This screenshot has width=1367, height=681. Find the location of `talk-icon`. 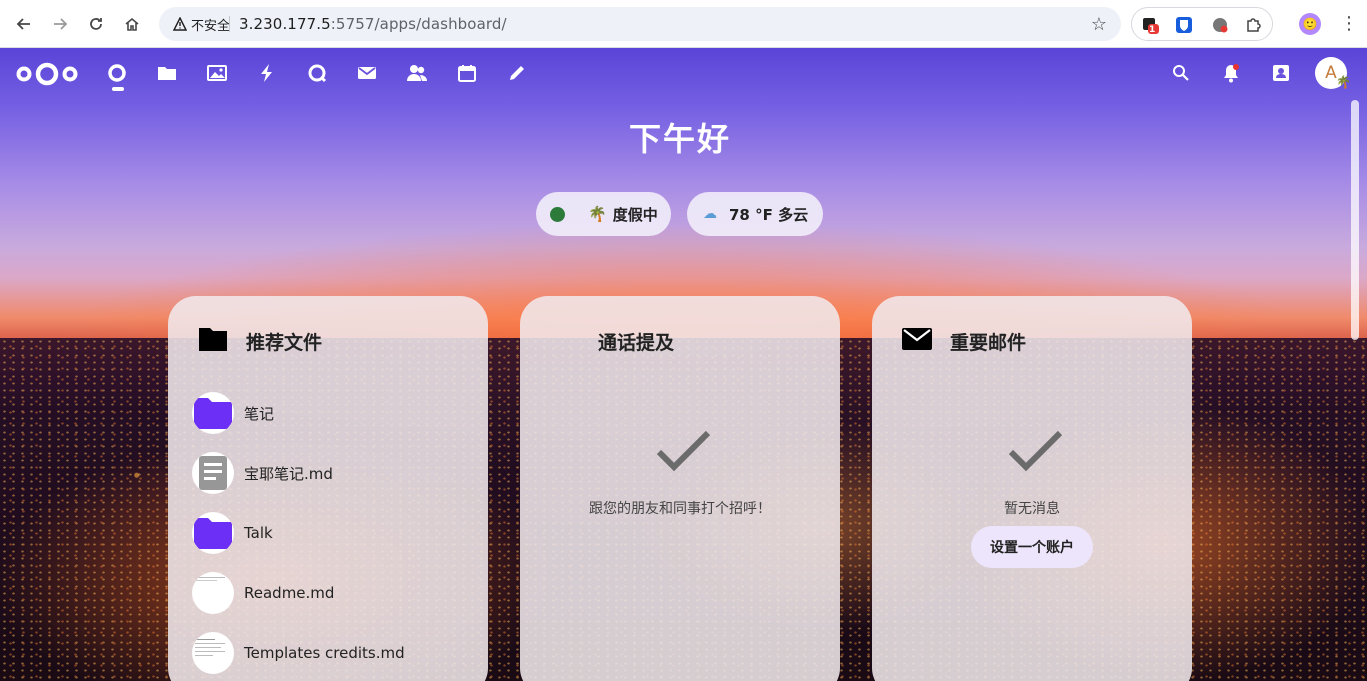

talk-icon is located at coordinates (317, 73).